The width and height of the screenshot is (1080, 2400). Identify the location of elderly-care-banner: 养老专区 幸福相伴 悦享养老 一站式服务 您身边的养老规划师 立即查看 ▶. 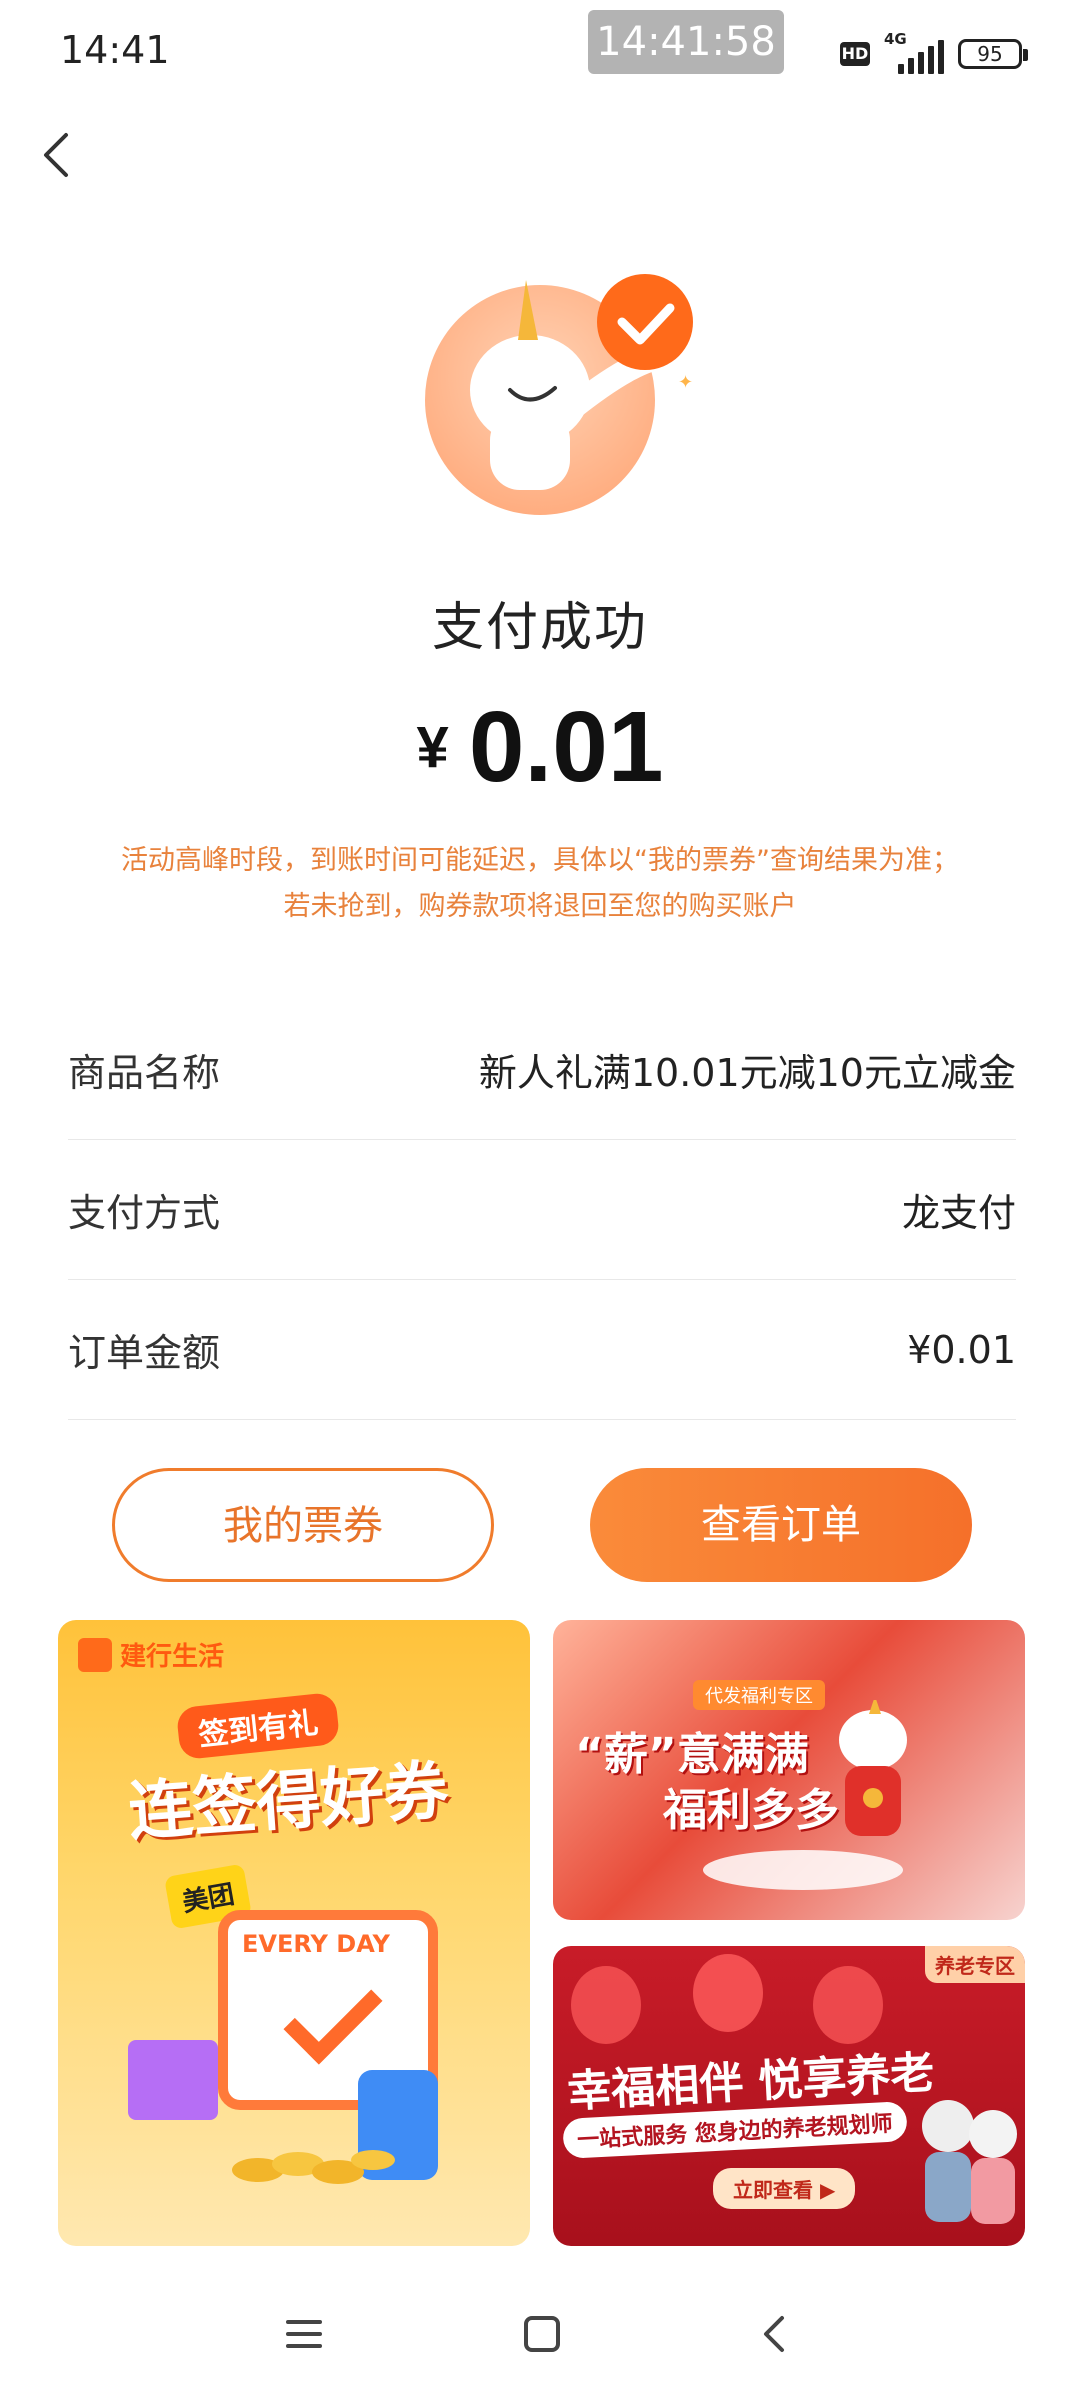
(789, 2096).